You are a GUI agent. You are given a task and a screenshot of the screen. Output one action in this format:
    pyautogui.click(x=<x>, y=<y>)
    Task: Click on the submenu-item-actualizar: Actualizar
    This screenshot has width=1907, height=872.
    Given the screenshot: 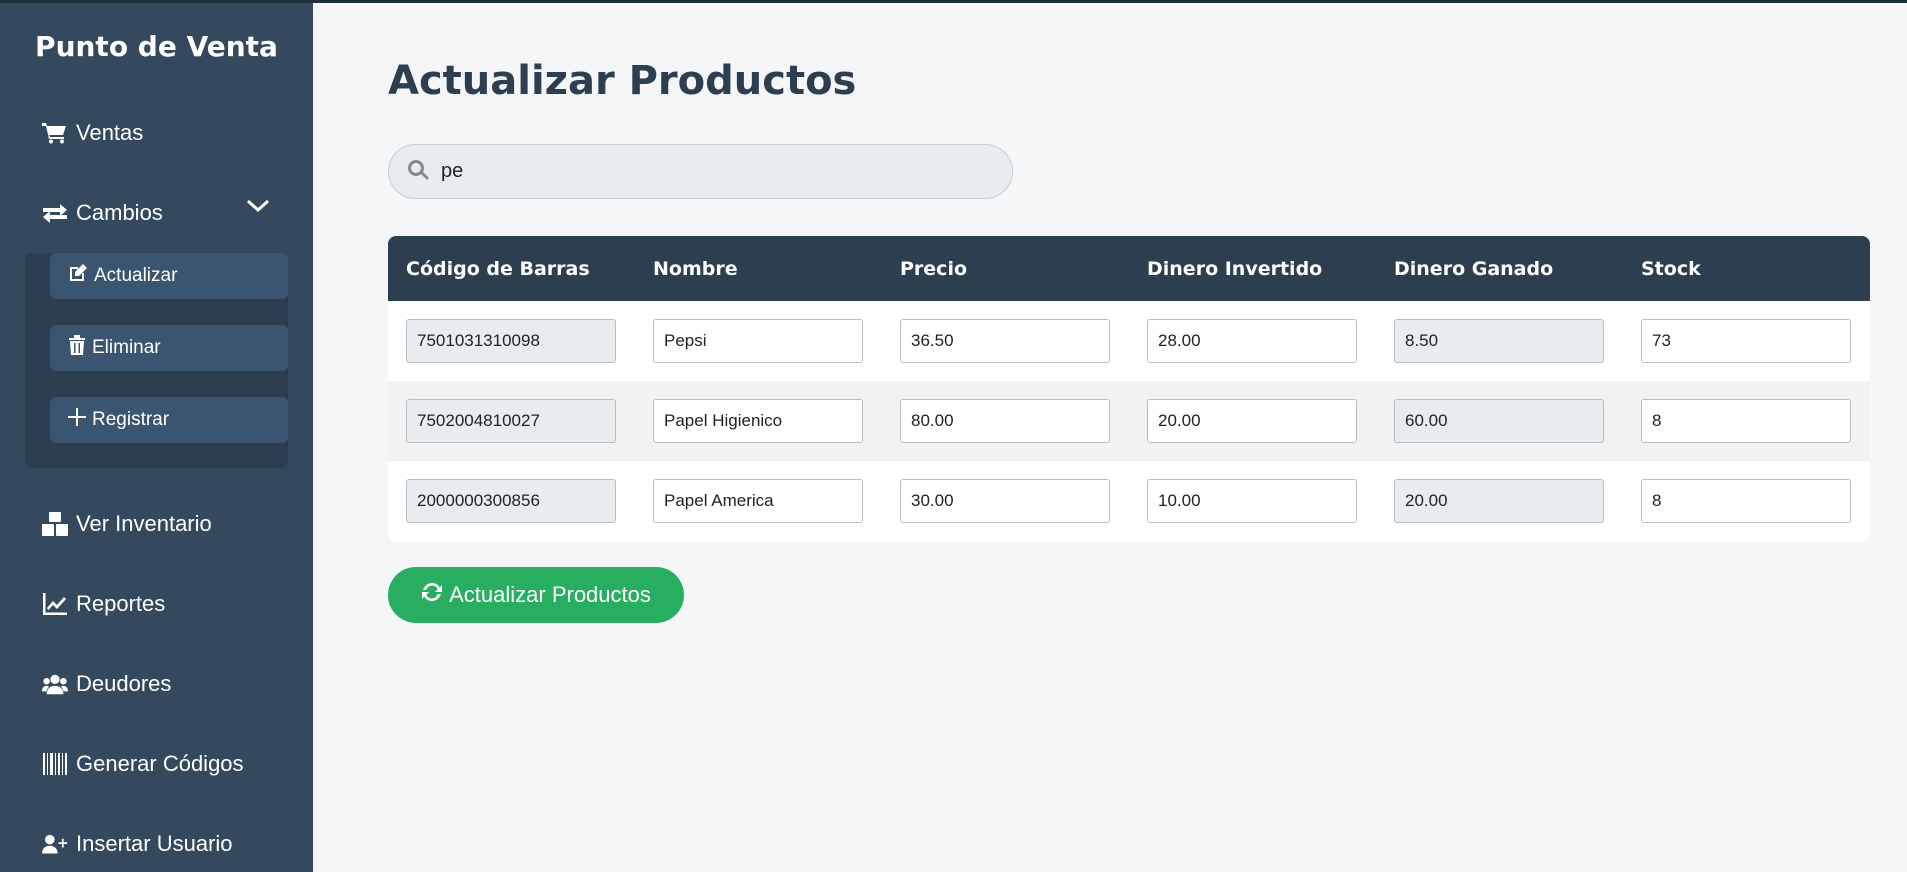 What is the action you would take?
    pyautogui.click(x=169, y=276)
    